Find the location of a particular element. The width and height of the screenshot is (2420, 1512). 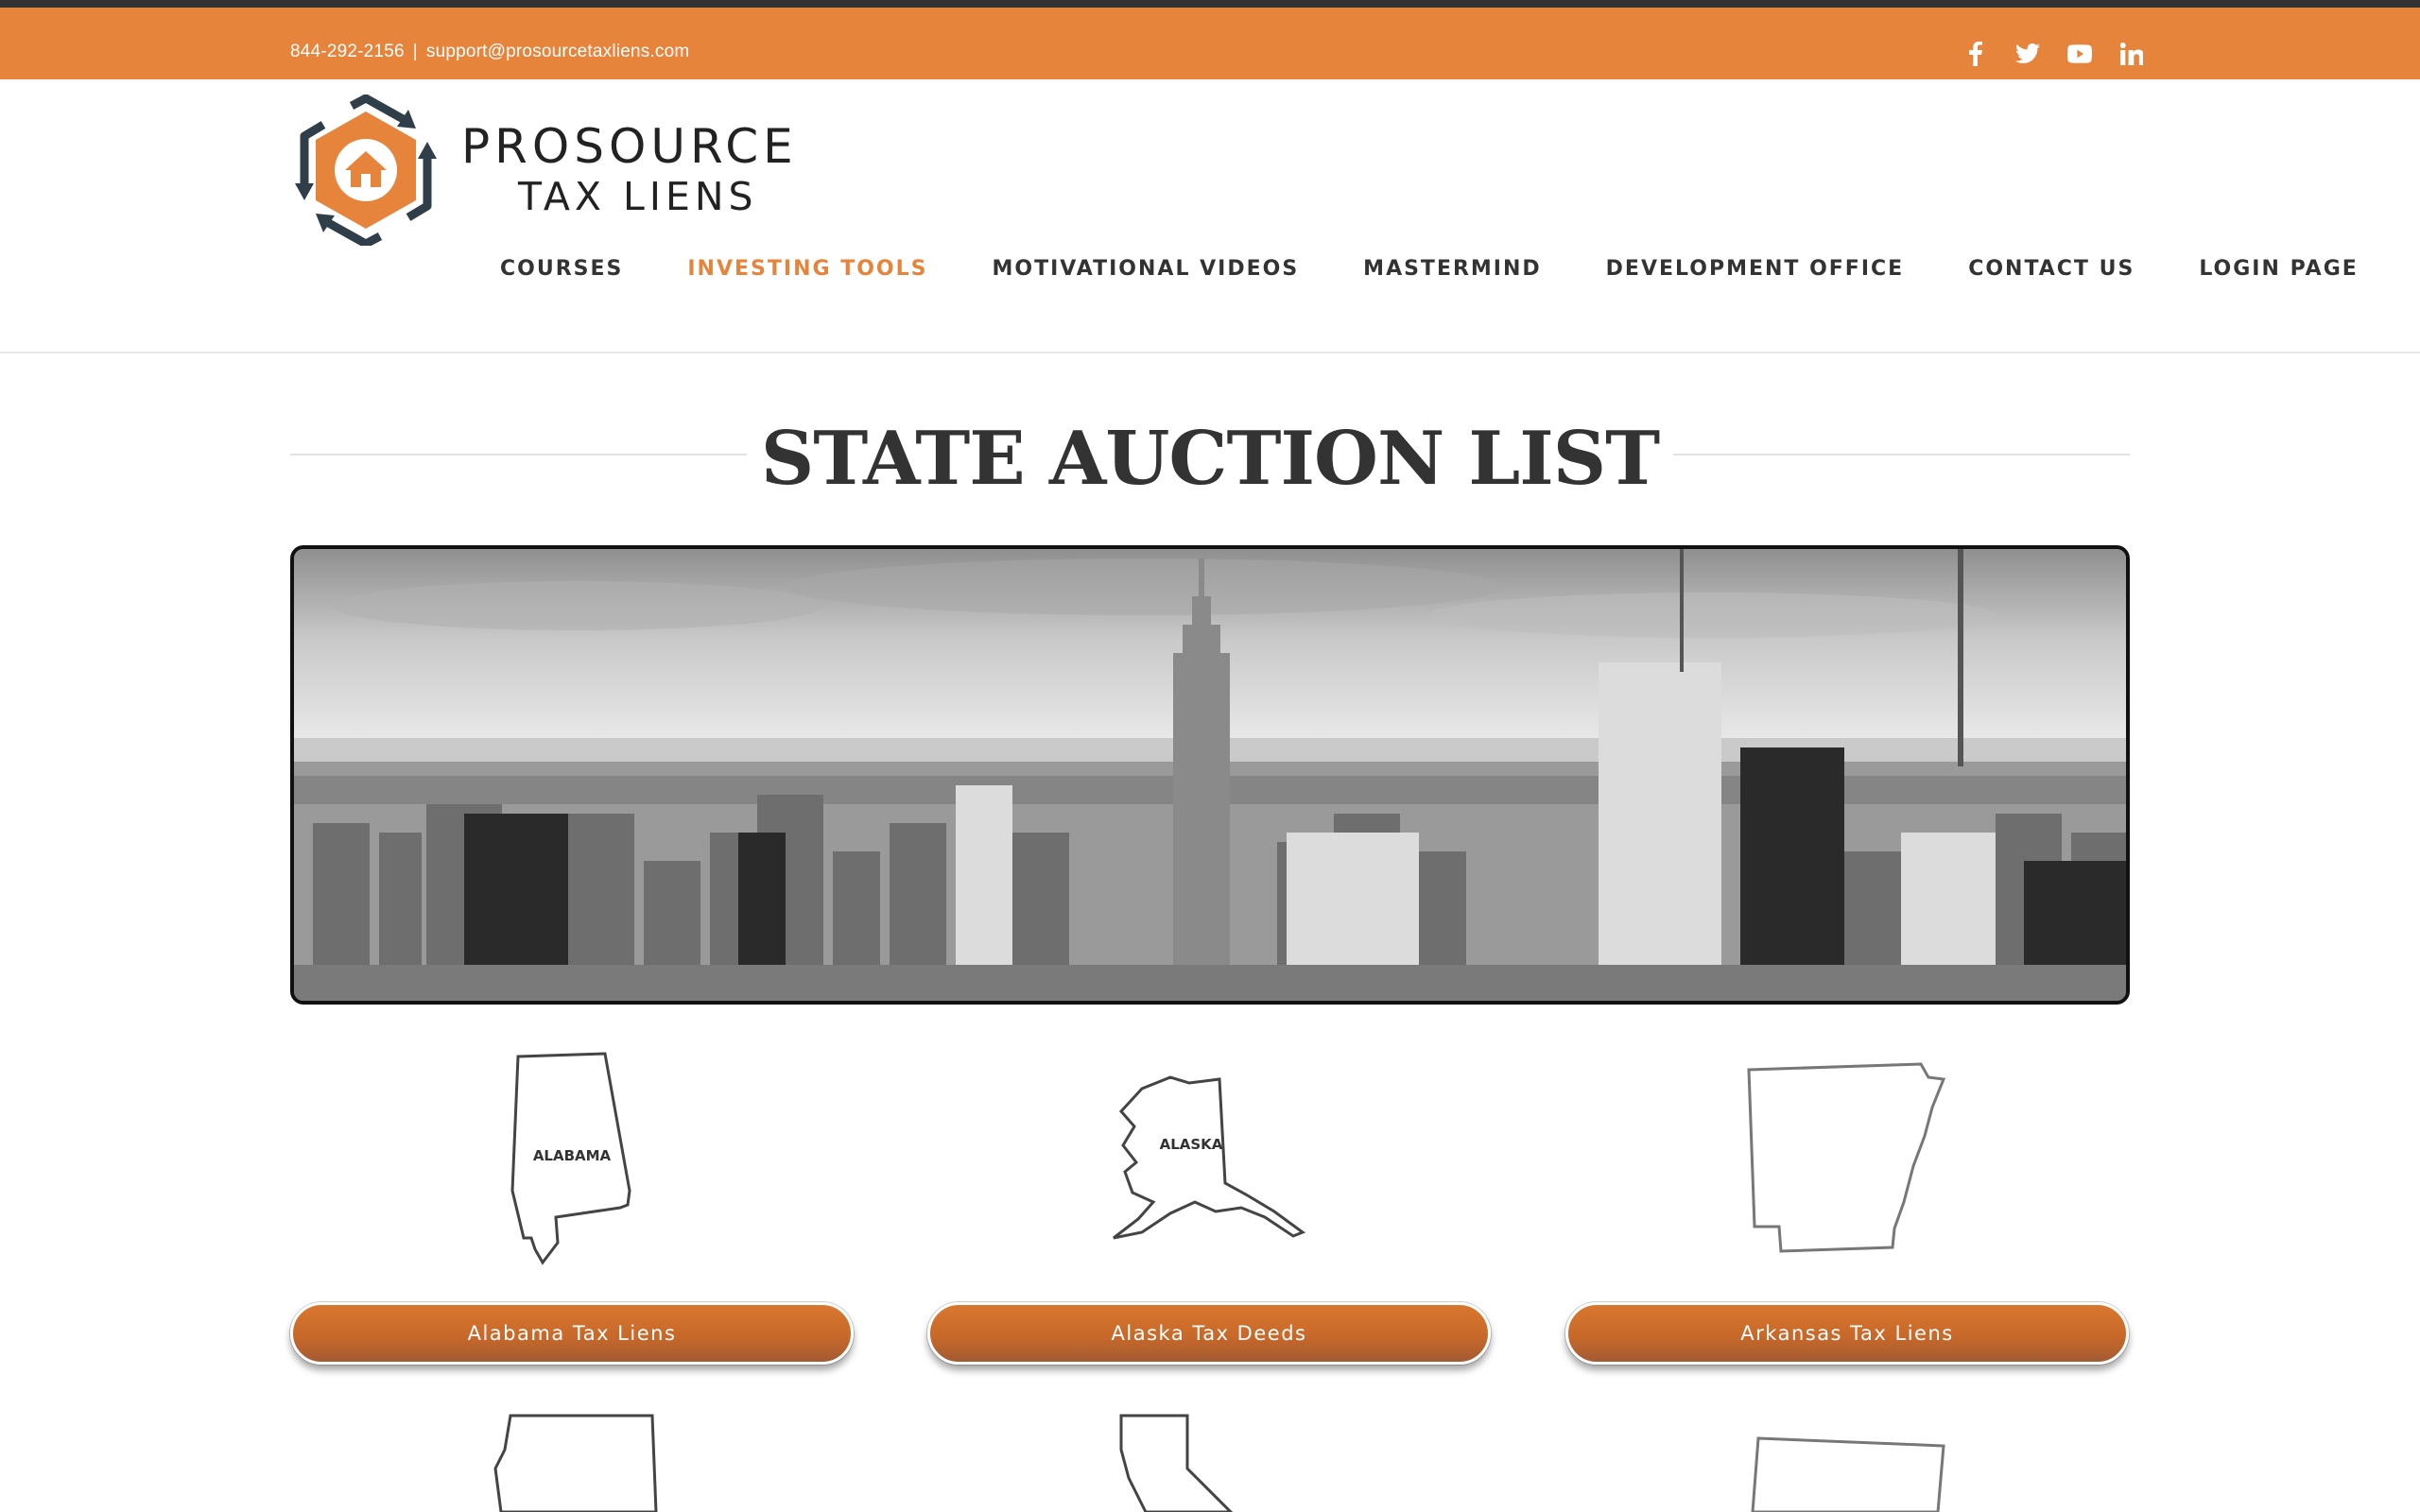

nav-login-page: LOGIN PAGE is located at coordinates (2278, 269).